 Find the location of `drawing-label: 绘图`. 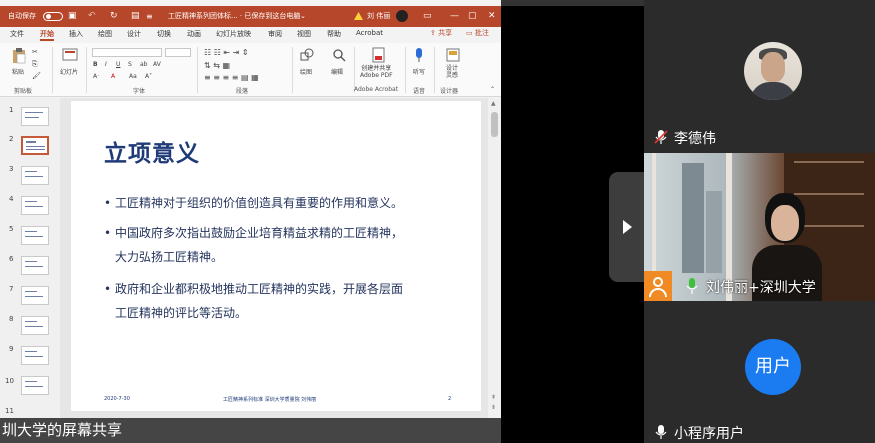

drawing-label: 绘图 is located at coordinates (306, 72).